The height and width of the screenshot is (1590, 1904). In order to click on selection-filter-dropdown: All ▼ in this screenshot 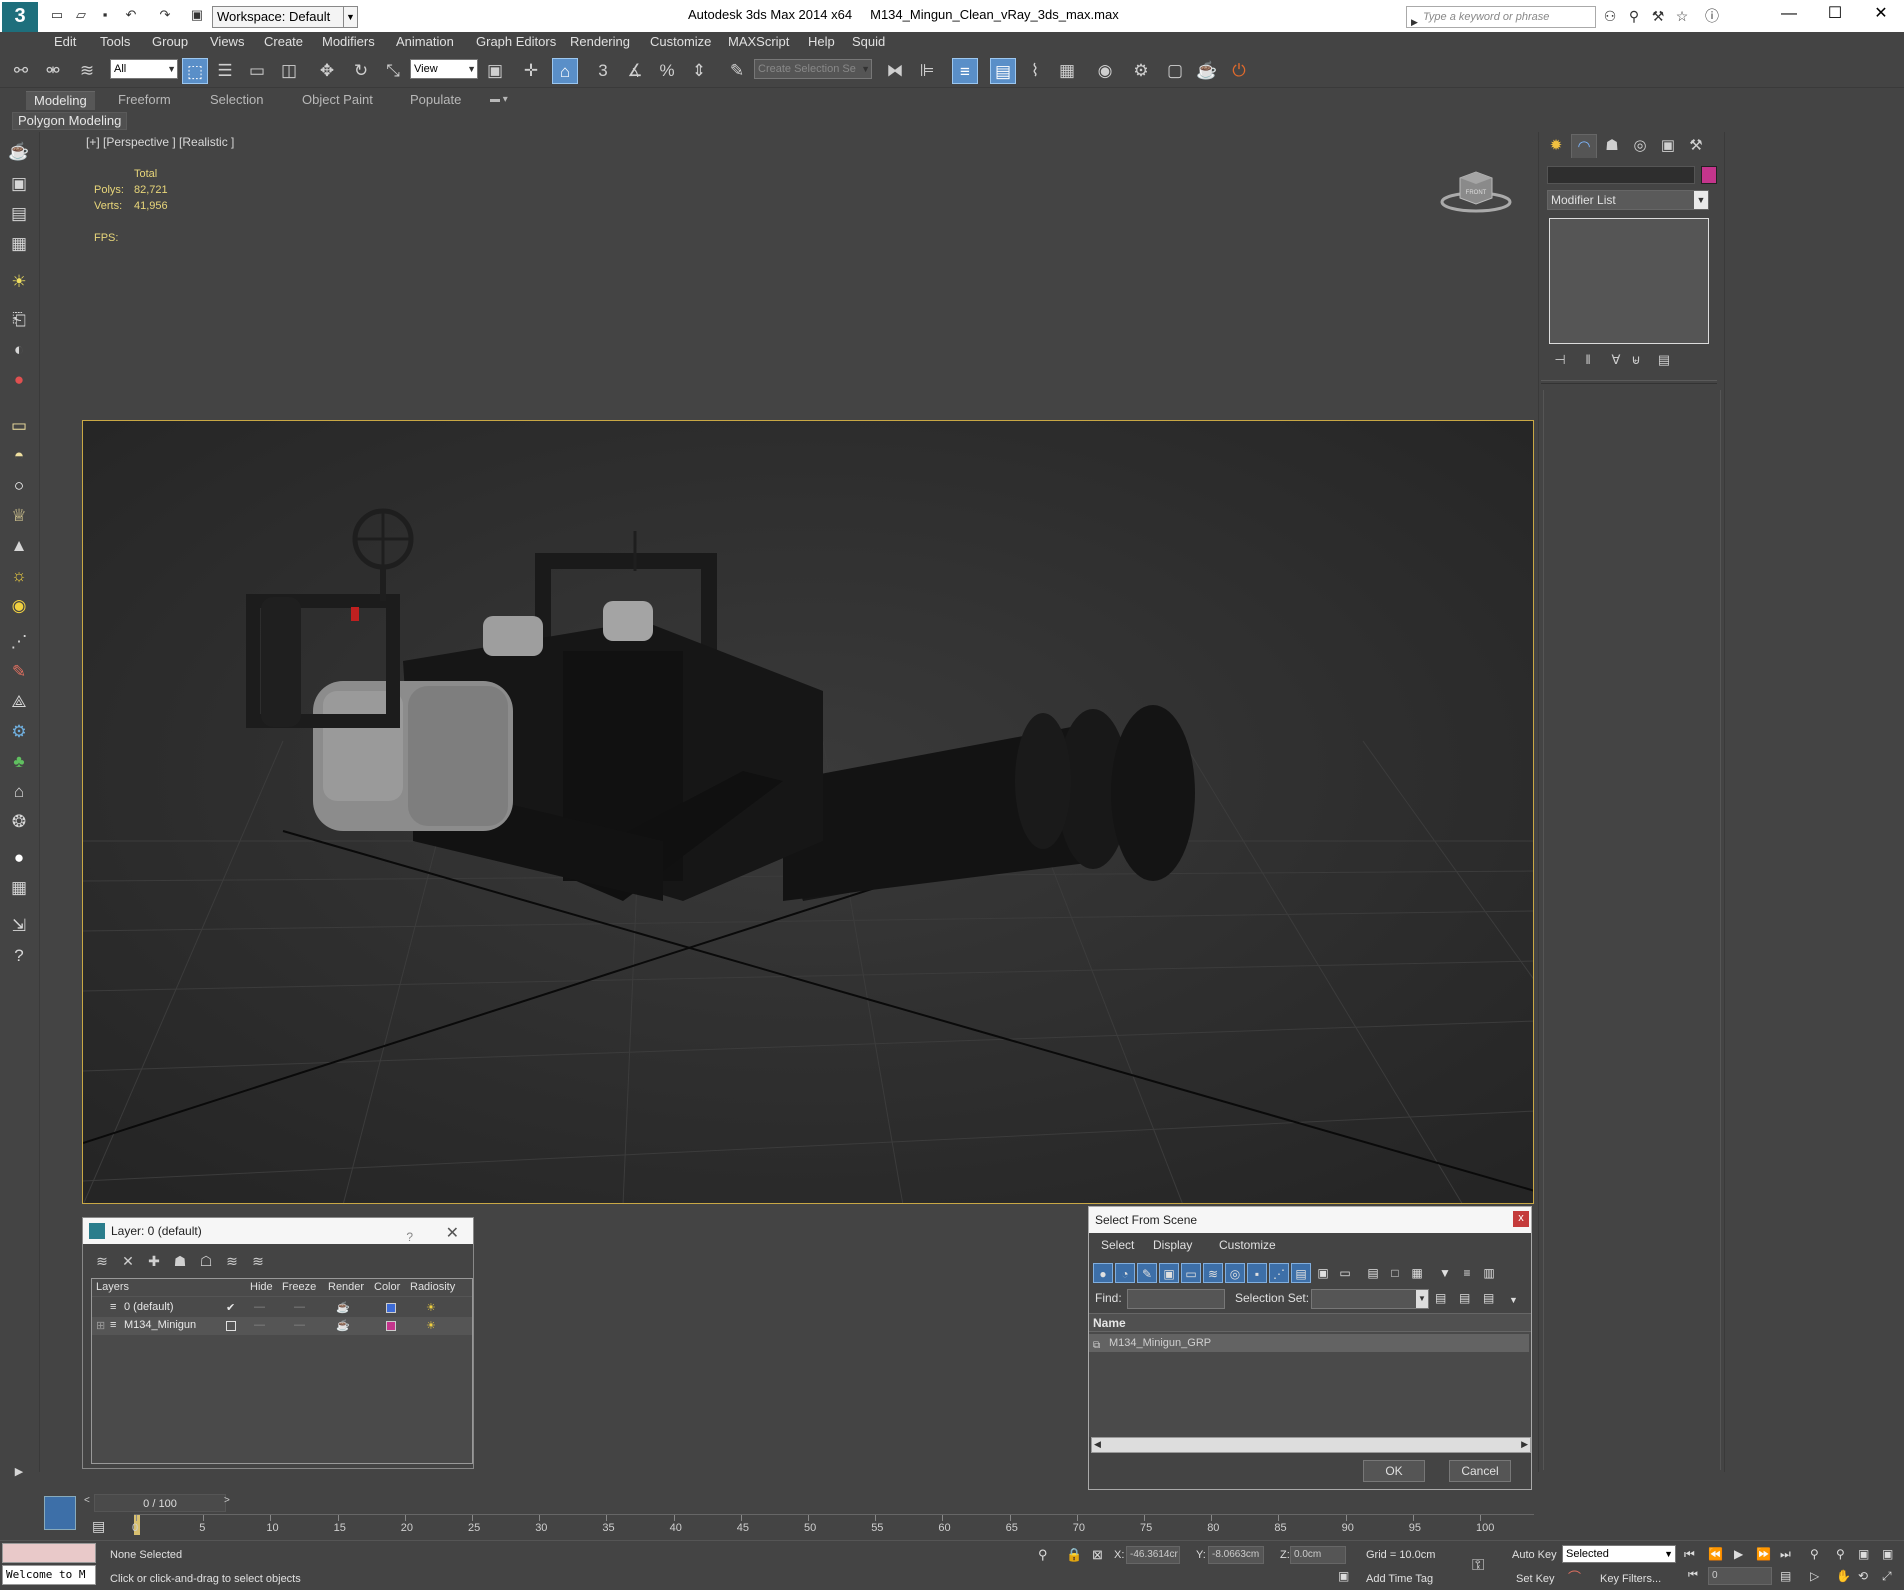, I will do `click(144, 69)`.